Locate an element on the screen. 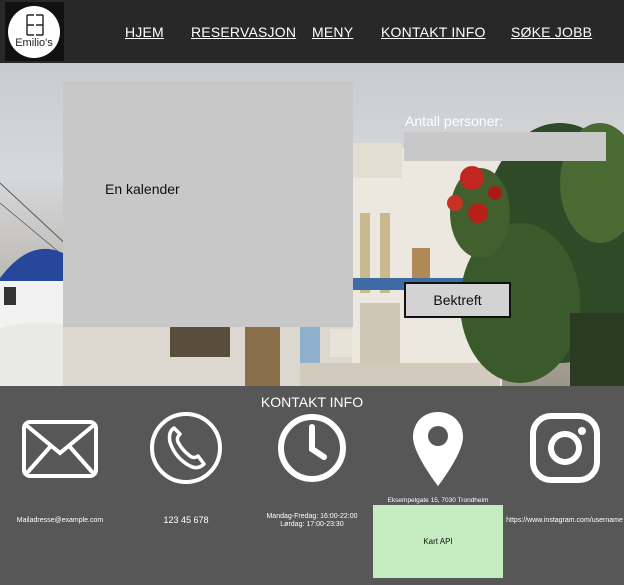 Image resolution: width=624 pixels, height=585 pixels. nav-home: HJEM is located at coordinates (144, 32).